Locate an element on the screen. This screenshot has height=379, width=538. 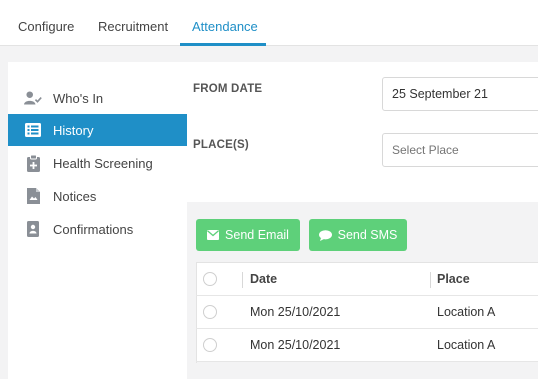
chat-bubble-icon is located at coordinates (325, 235).